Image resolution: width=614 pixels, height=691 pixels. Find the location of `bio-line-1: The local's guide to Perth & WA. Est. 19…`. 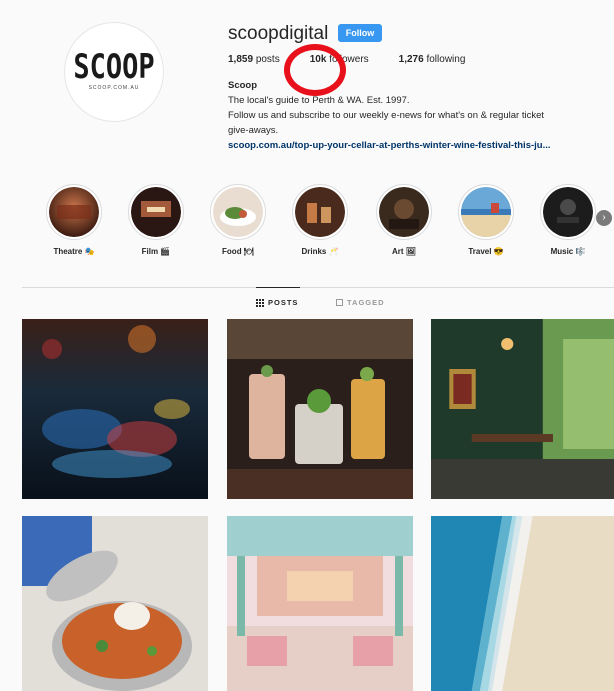

bio-line-1: The local's guide to Perth & WA. Est. 19… is located at coordinates (319, 100).